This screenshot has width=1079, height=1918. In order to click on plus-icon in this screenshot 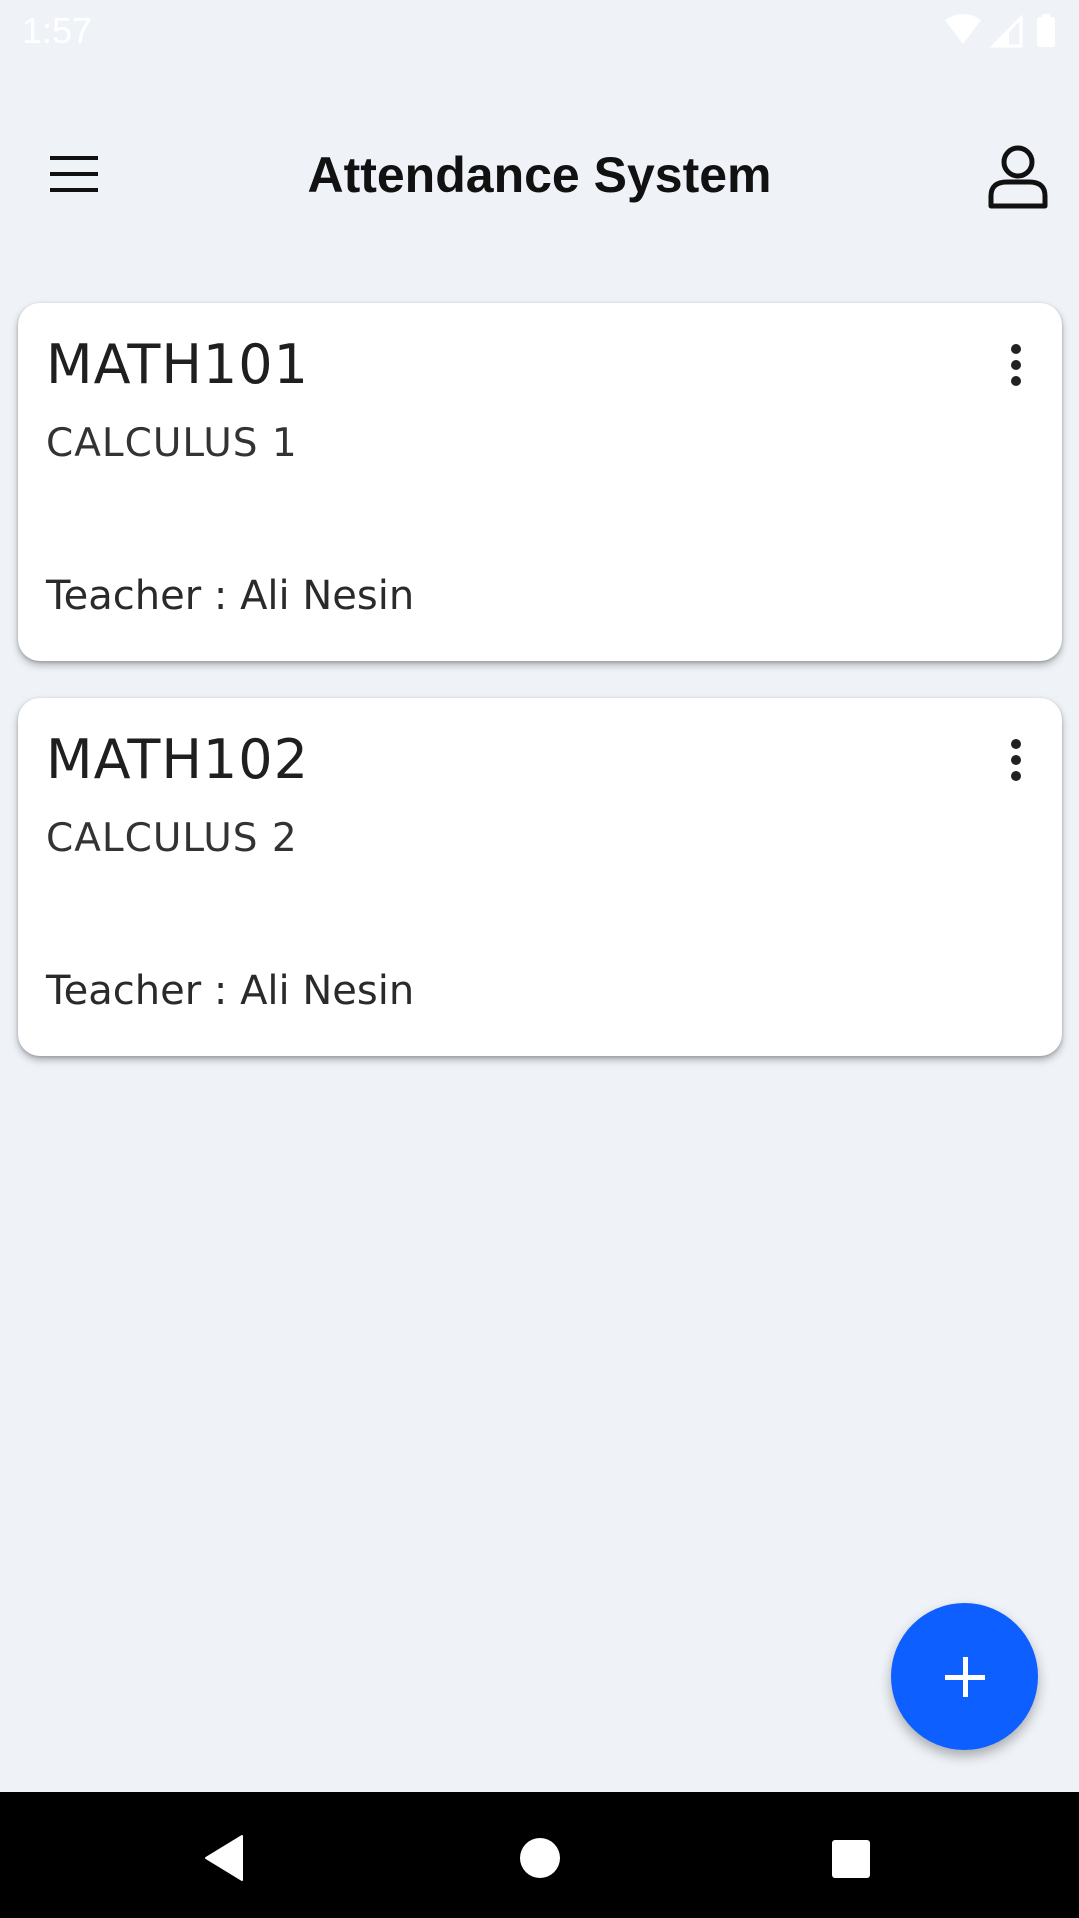, I will do `click(964, 1676)`.